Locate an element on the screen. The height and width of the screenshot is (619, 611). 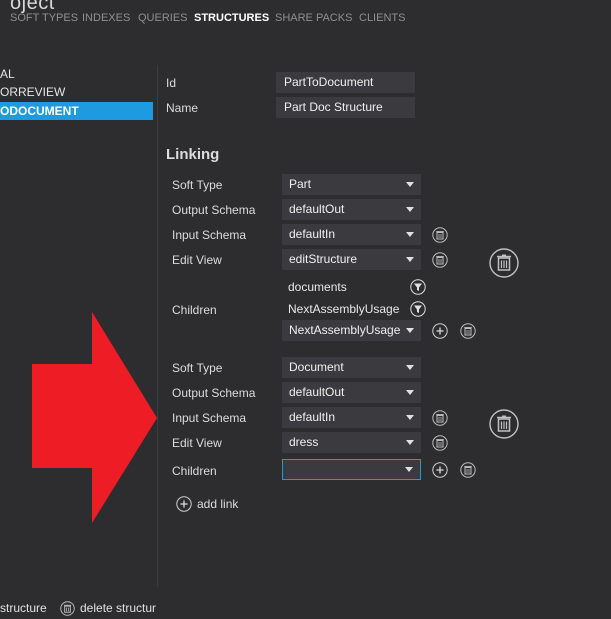
link2-output-schema-label: Output Schema is located at coordinates (214, 393).